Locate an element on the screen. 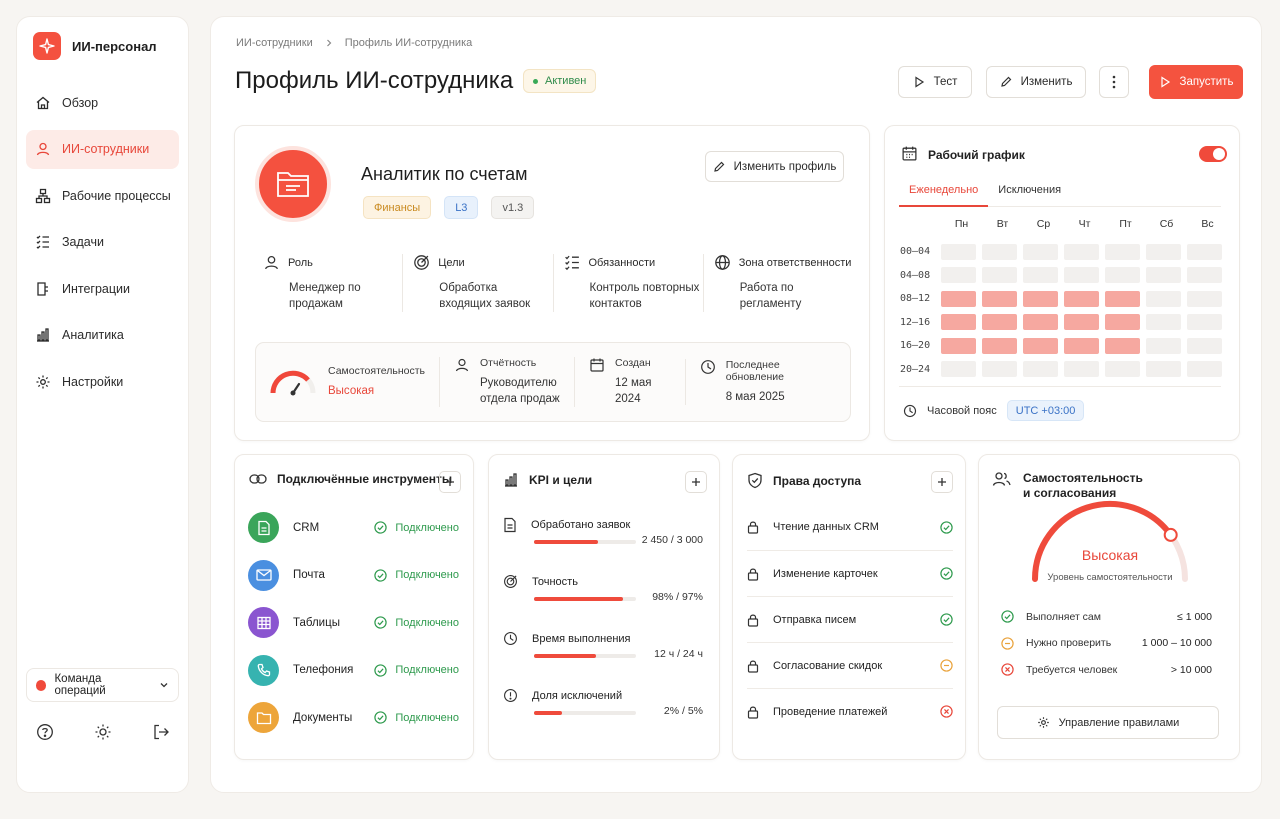 The image size is (1280, 819). sidebar-item-overview: Обзор is located at coordinates (102, 102).